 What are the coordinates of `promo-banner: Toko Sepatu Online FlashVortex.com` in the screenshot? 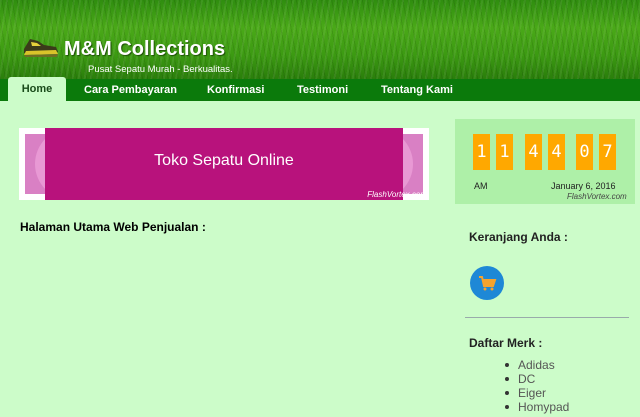 It's located at (224, 164).